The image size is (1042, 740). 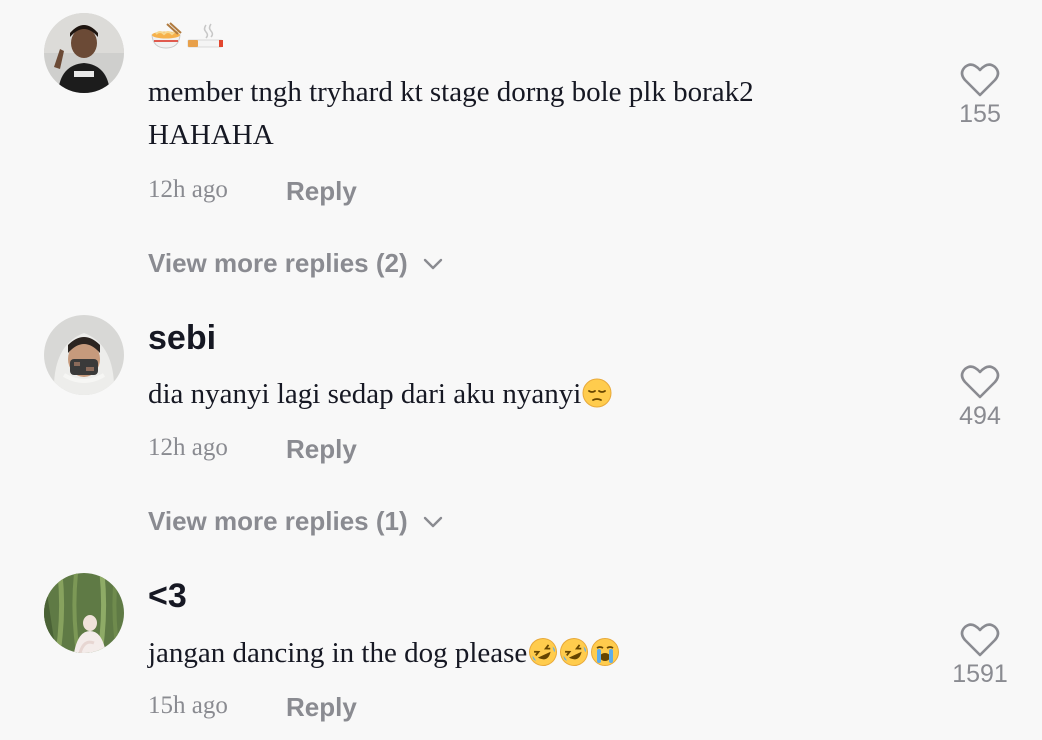 I want to click on like-count: 155, so click(x=980, y=114).